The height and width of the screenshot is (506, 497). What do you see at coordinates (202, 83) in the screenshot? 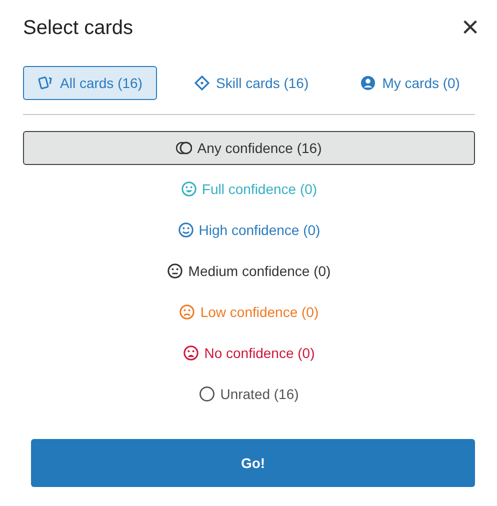
I see `diamond-icon` at bounding box center [202, 83].